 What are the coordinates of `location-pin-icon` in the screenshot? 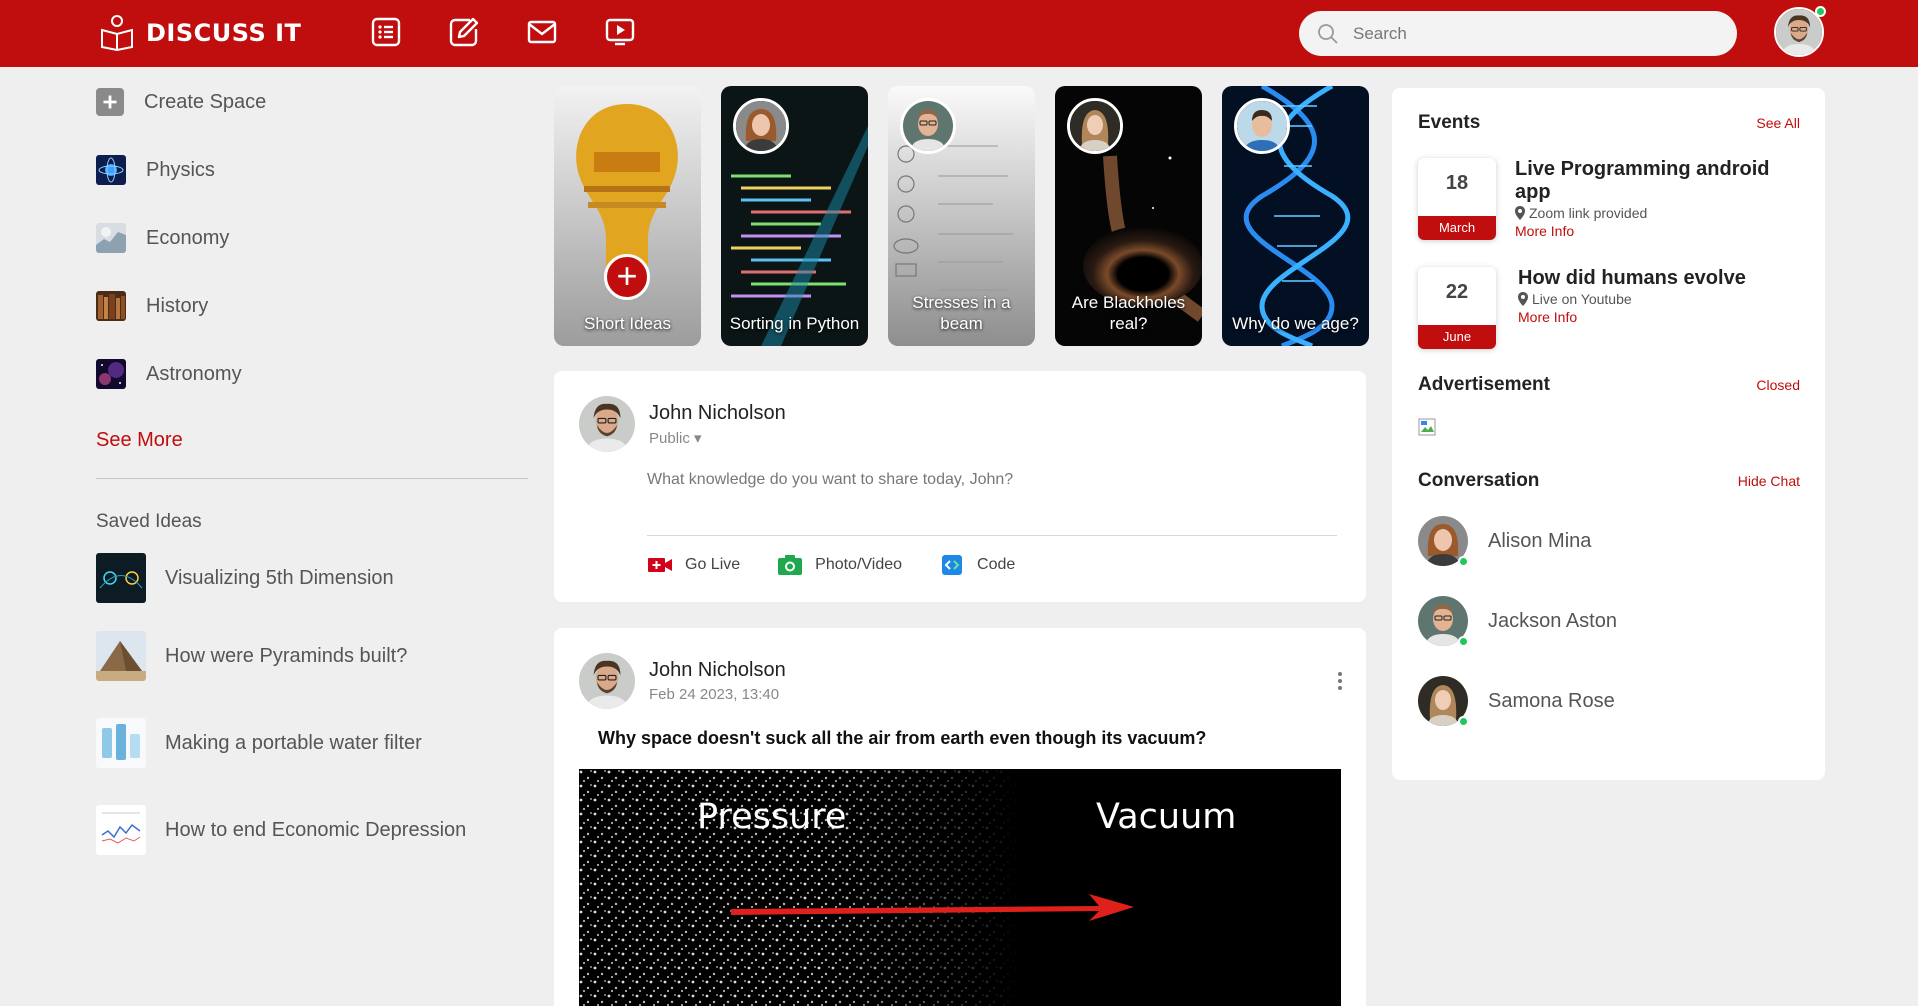 It's located at (1523, 299).